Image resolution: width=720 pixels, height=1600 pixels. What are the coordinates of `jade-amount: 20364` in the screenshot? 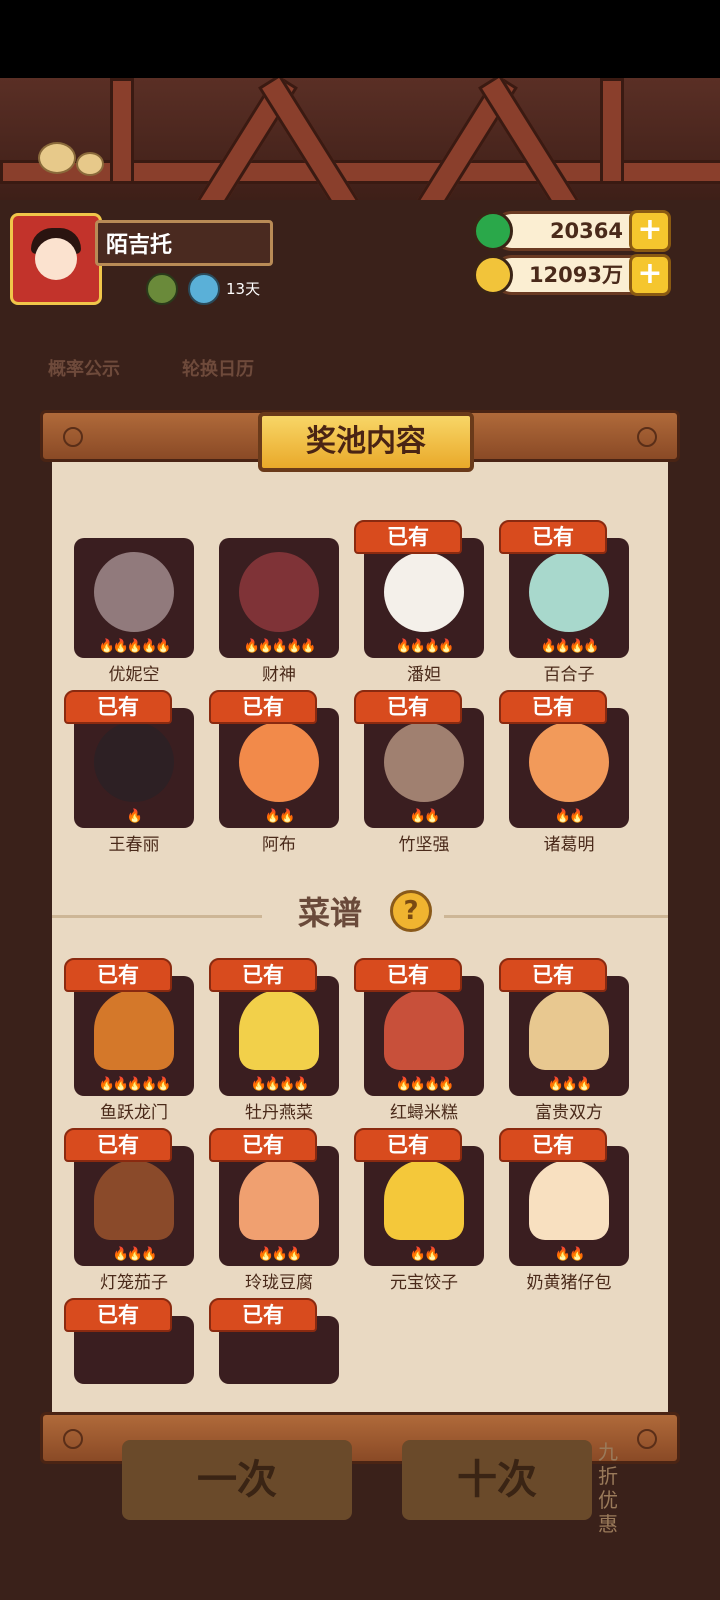 It's located at (586, 231).